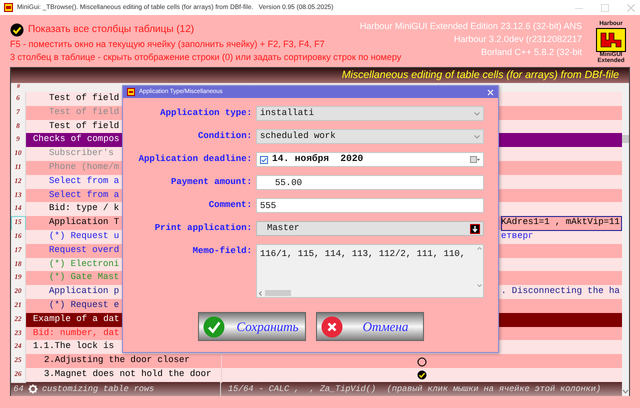  I want to click on dropdown: installati, so click(370, 113).